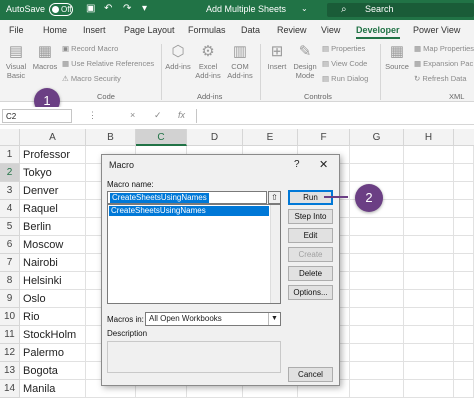  What do you see at coordinates (181, 115) in the screenshot?
I see `insert-function-icon: fx` at bounding box center [181, 115].